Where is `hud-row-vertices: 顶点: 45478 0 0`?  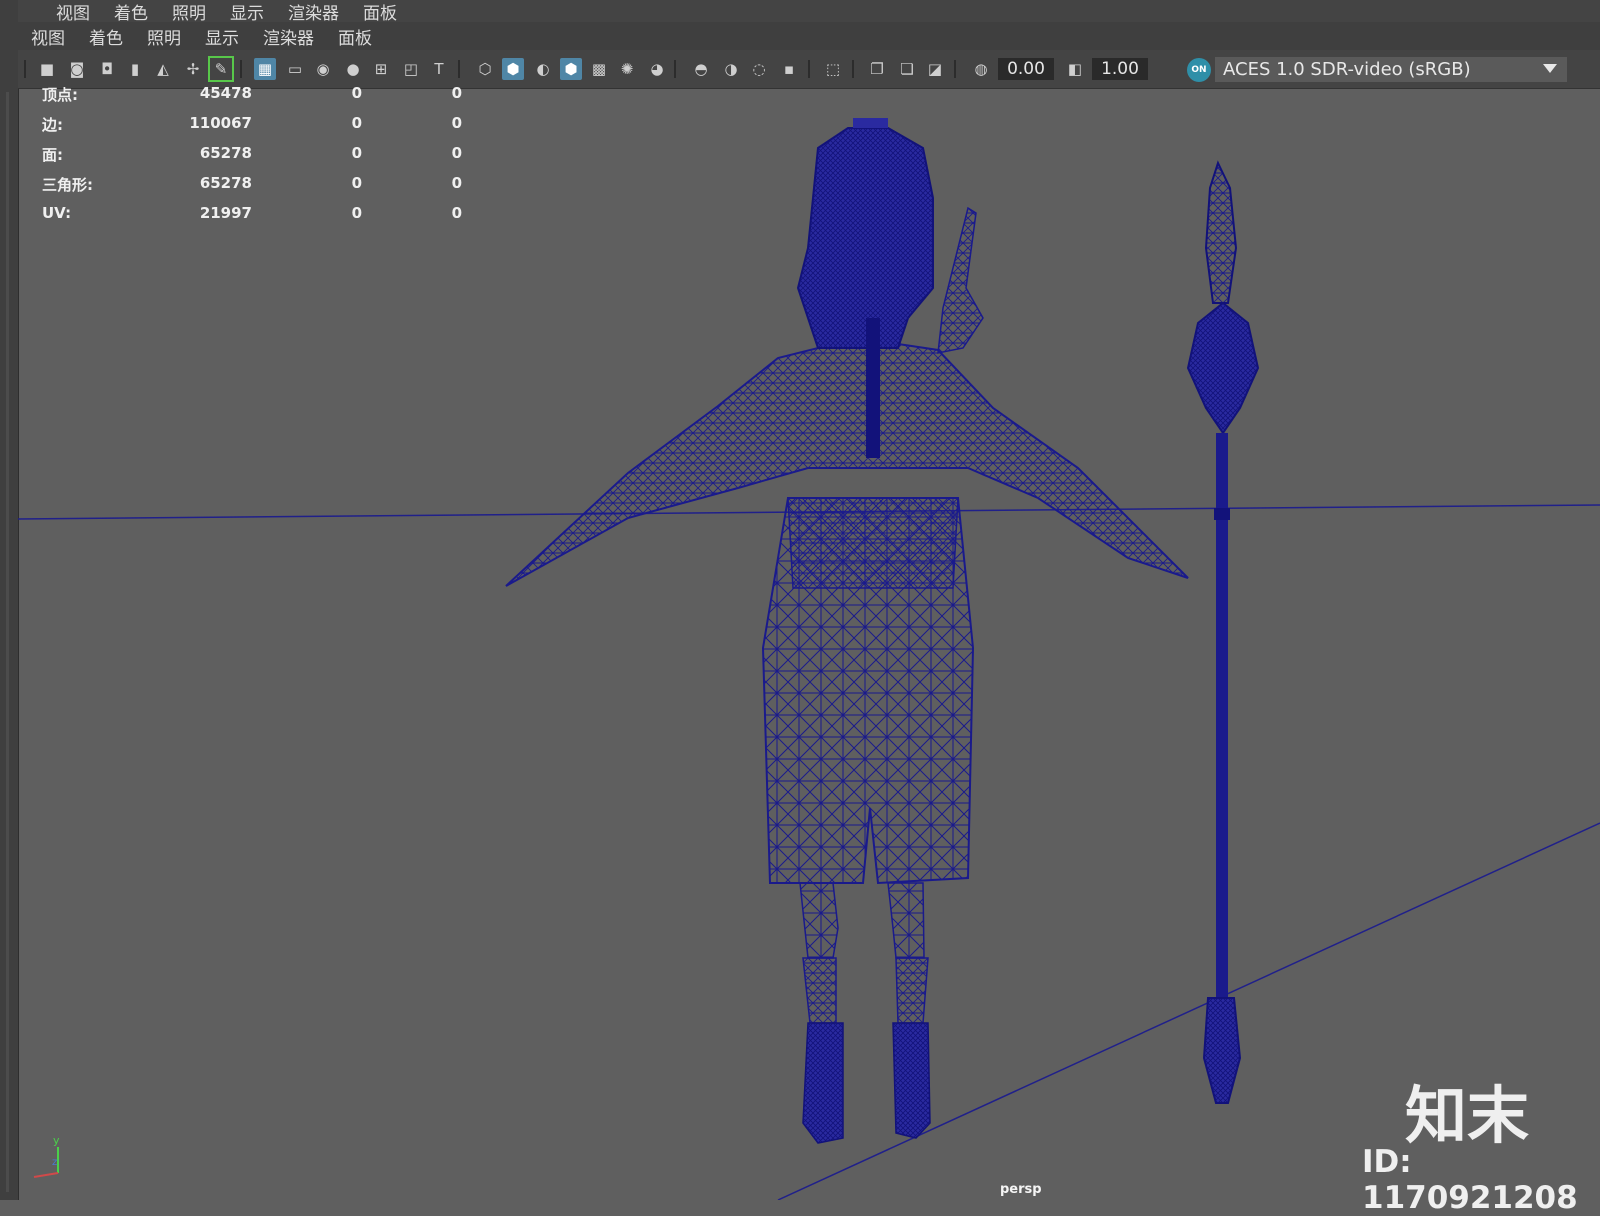
hud-row-vertices: 顶点: 45478 0 0 is located at coordinates (252, 99).